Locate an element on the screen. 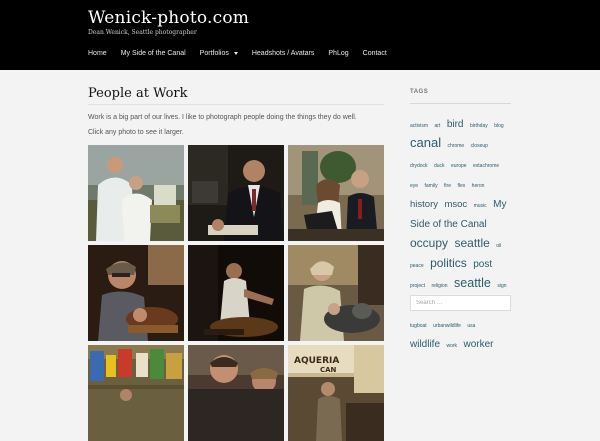 Image resolution: width=600 pixels, height=441 pixels. tag-link: fire is located at coordinates (447, 186).